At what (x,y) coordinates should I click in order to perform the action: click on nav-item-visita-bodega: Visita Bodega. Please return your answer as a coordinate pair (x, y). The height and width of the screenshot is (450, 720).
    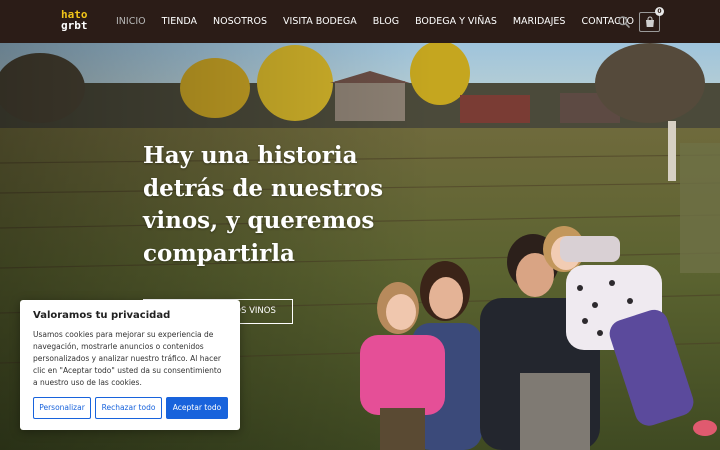
    Looking at the image, I should click on (320, 21).